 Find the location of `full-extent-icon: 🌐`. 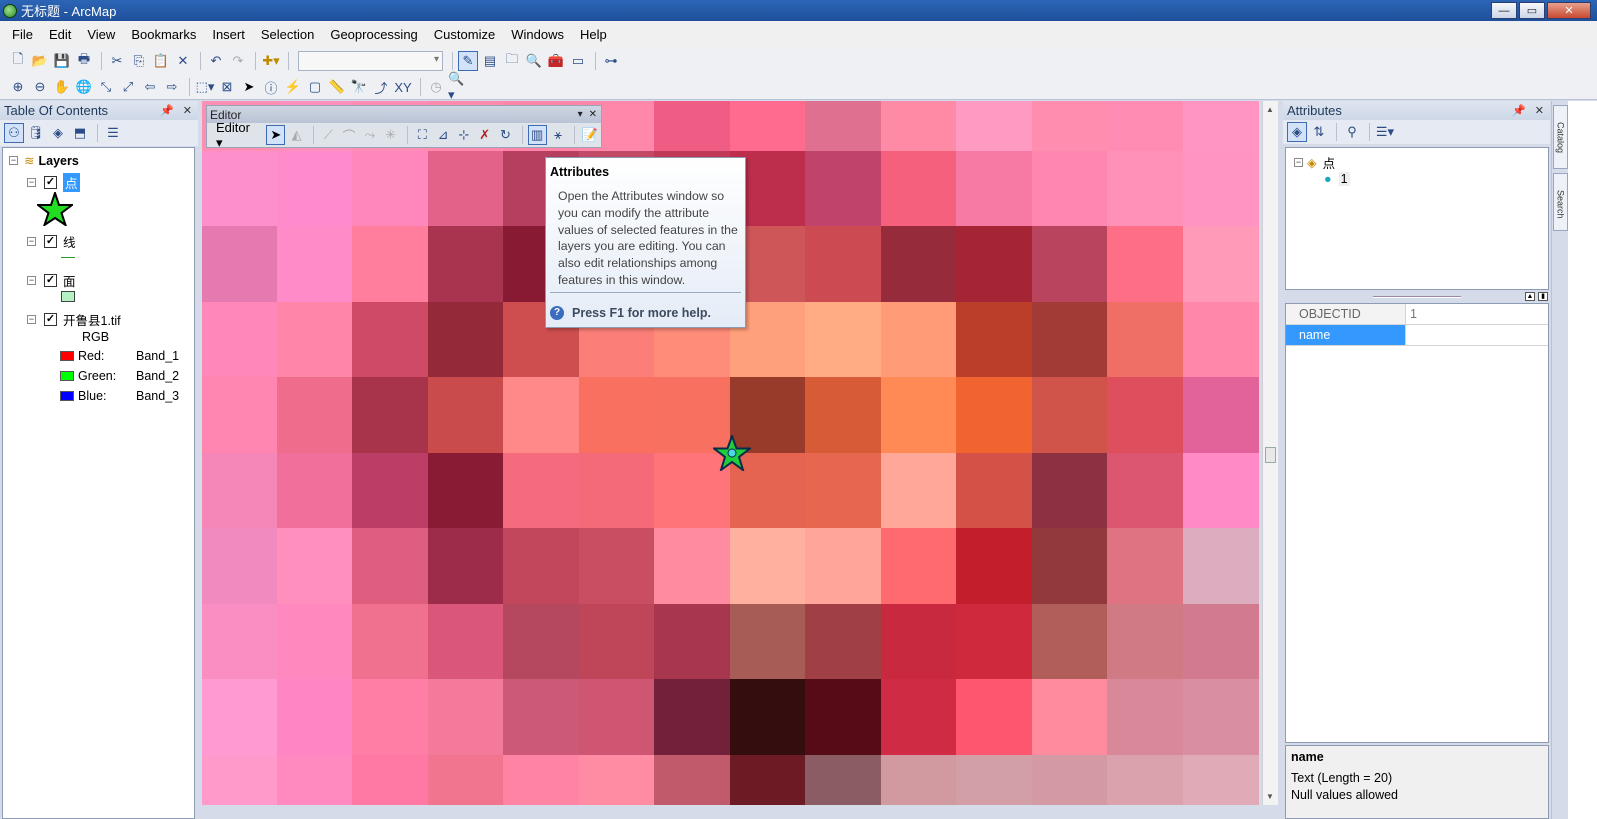

full-extent-icon: 🌐 is located at coordinates (84, 87).